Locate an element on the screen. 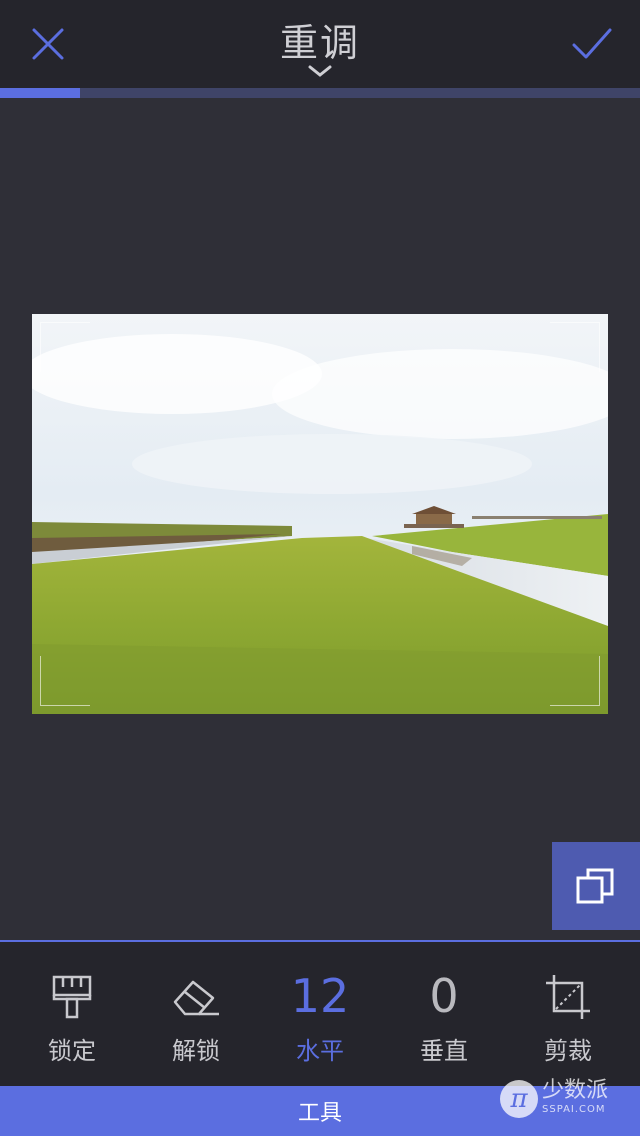 Image resolution: width=640 pixels, height=1136 pixels. close-button is located at coordinates (48, 44).